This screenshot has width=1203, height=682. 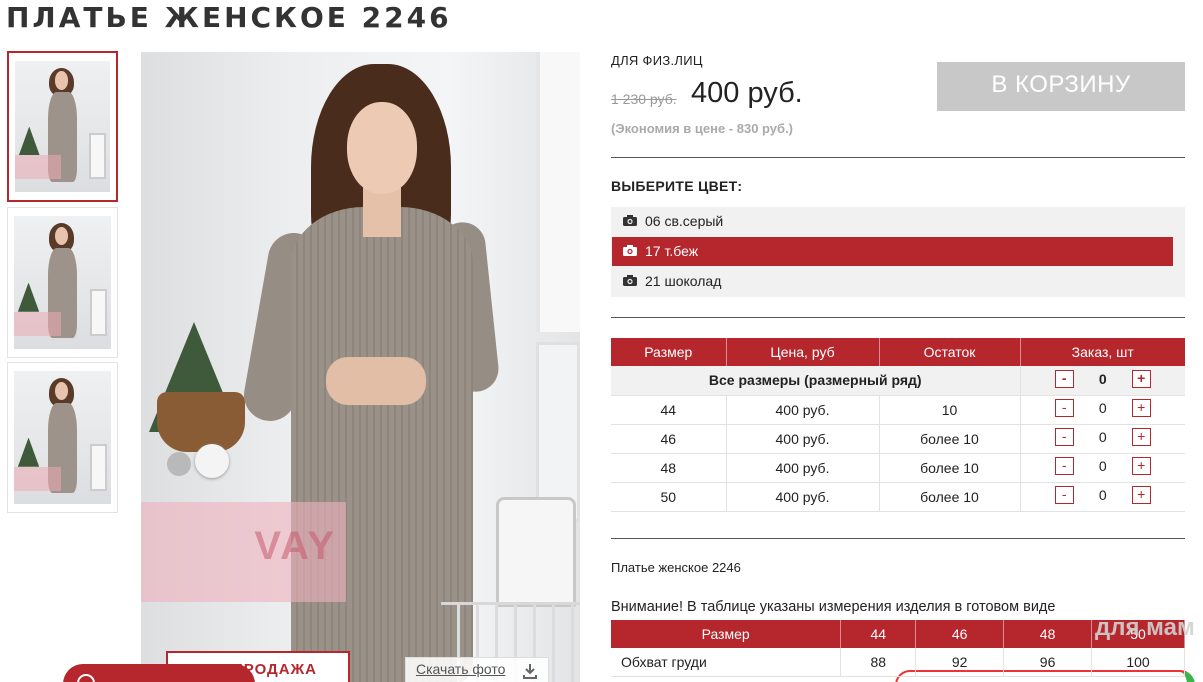 I want to click on savings-text: (Экономия в цене - 830 руб.), so click(x=702, y=128).